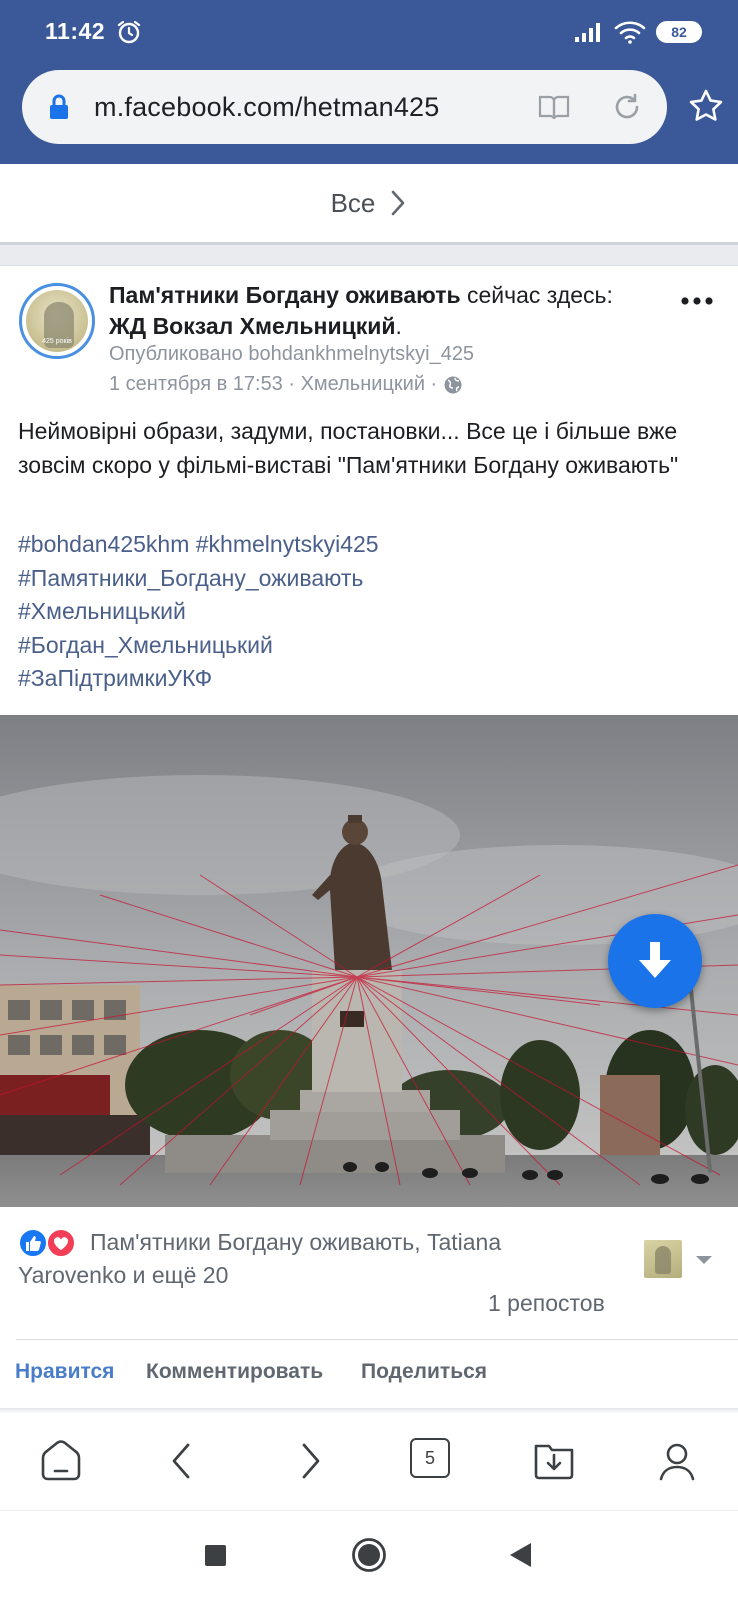 The image size is (738, 1599). I want to click on reader-mode-icon, so click(554, 107).